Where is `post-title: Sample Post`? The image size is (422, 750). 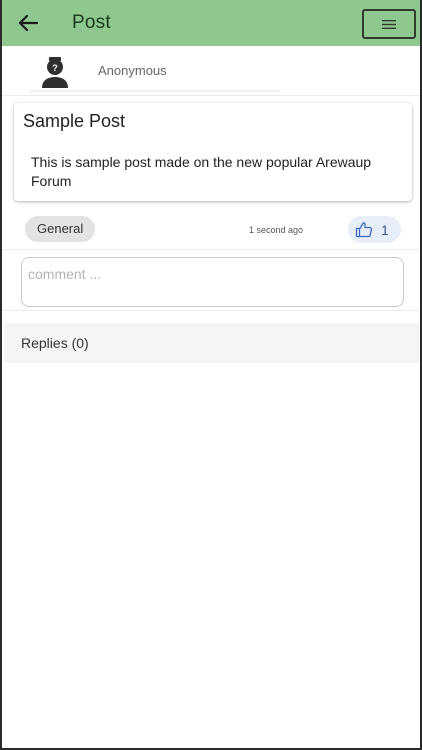
post-title: Sample Post is located at coordinates (74, 121).